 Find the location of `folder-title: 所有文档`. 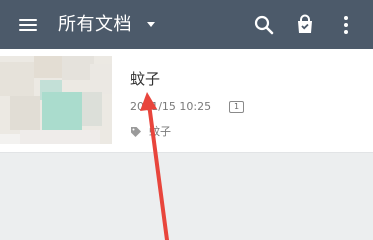

folder-title: 所有文档 is located at coordinates (95, 25).